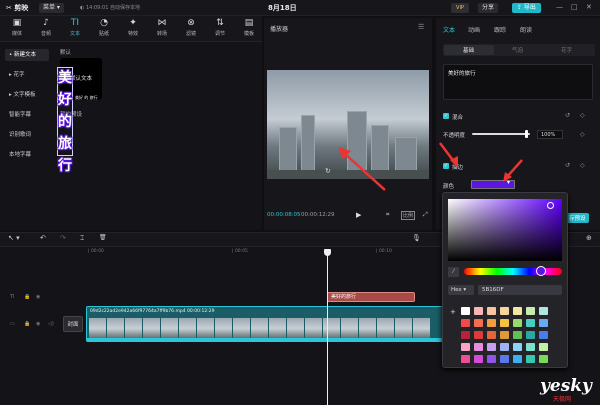  I want to click on tab-animation: 动画, so click(474, 29).